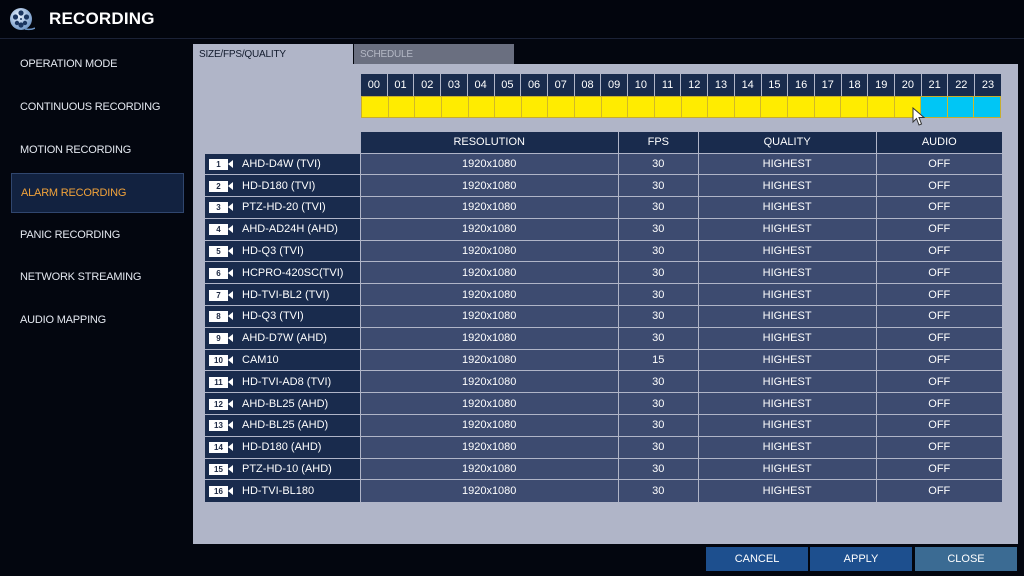 This screenshot has height=576, width=1024. Describe the element at coordinates (861, 559) in the screenshot. I see `apply-button: APPLY` at that location.